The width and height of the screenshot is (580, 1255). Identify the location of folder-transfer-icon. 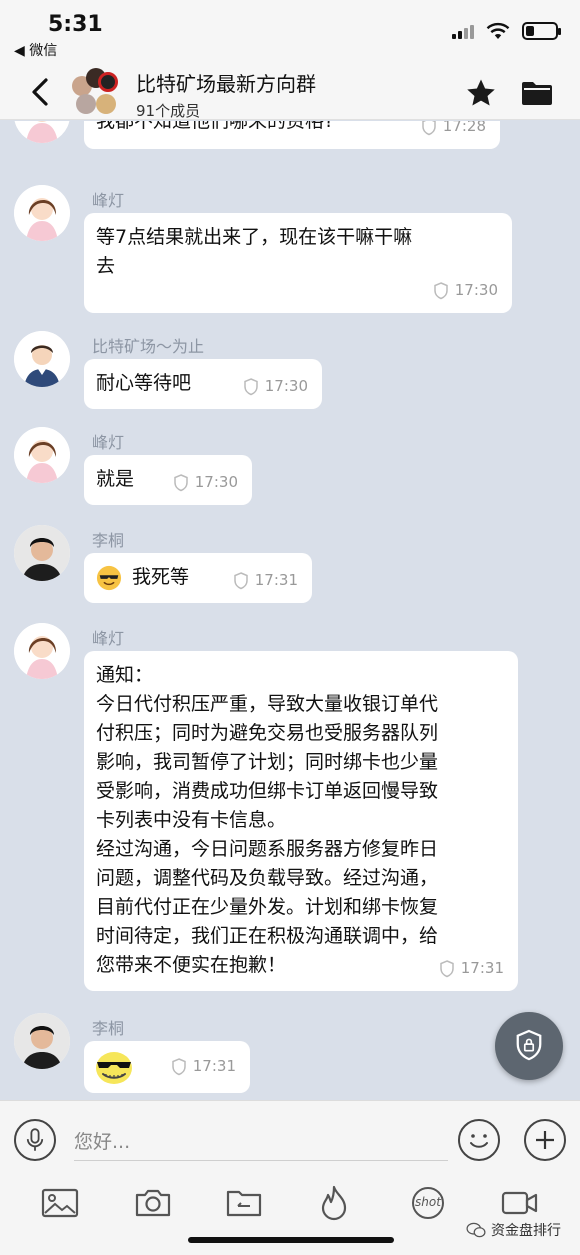
(244, 1203).